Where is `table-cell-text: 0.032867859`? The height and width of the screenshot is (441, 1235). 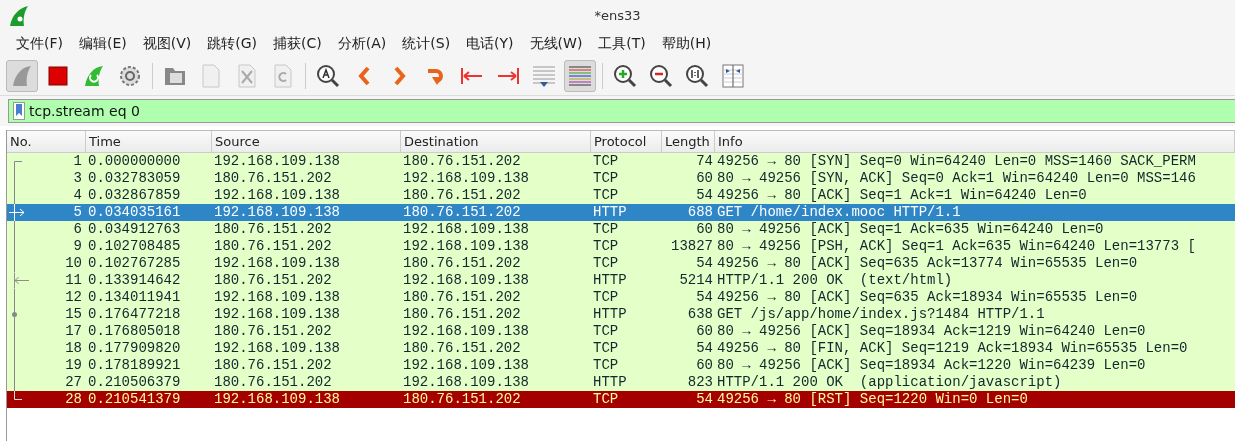
table-cell-text: 0.032867859 is located at coordinates (134, 195).